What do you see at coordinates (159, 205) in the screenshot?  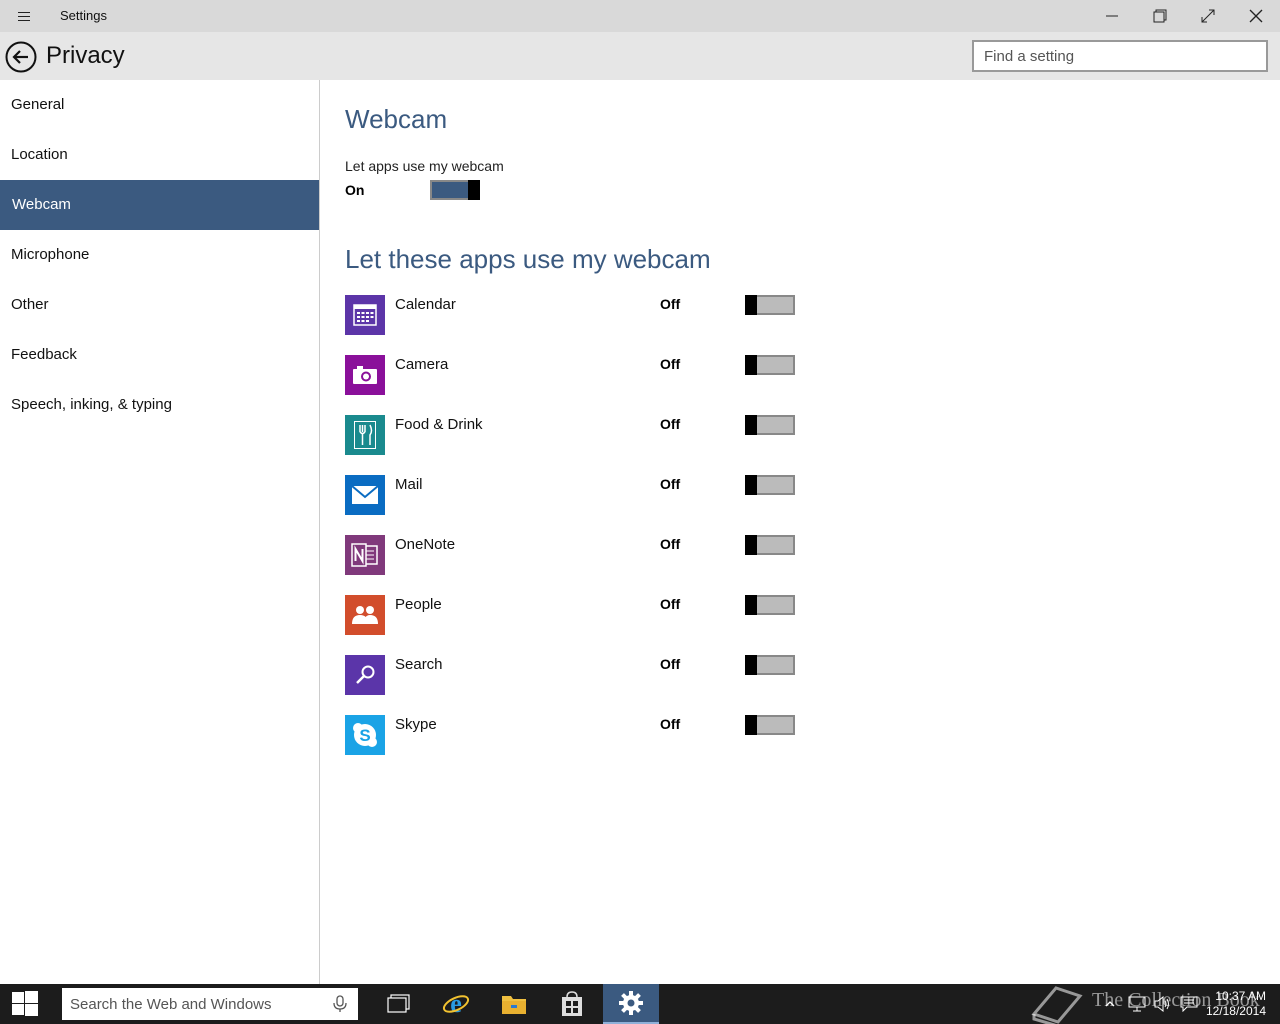 I see `sidebar-item-webcam: Webcam` at bounding box center [159, 205].